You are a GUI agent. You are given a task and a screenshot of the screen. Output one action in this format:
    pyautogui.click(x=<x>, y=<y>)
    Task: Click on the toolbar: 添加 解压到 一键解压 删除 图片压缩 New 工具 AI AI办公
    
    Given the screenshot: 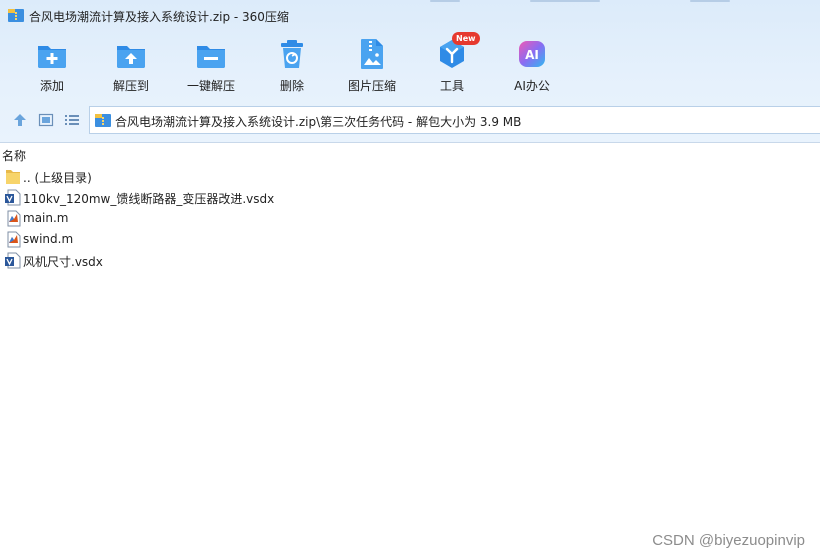 What is the action you would take?
    pyautogui.click(x=410, y=65)
    